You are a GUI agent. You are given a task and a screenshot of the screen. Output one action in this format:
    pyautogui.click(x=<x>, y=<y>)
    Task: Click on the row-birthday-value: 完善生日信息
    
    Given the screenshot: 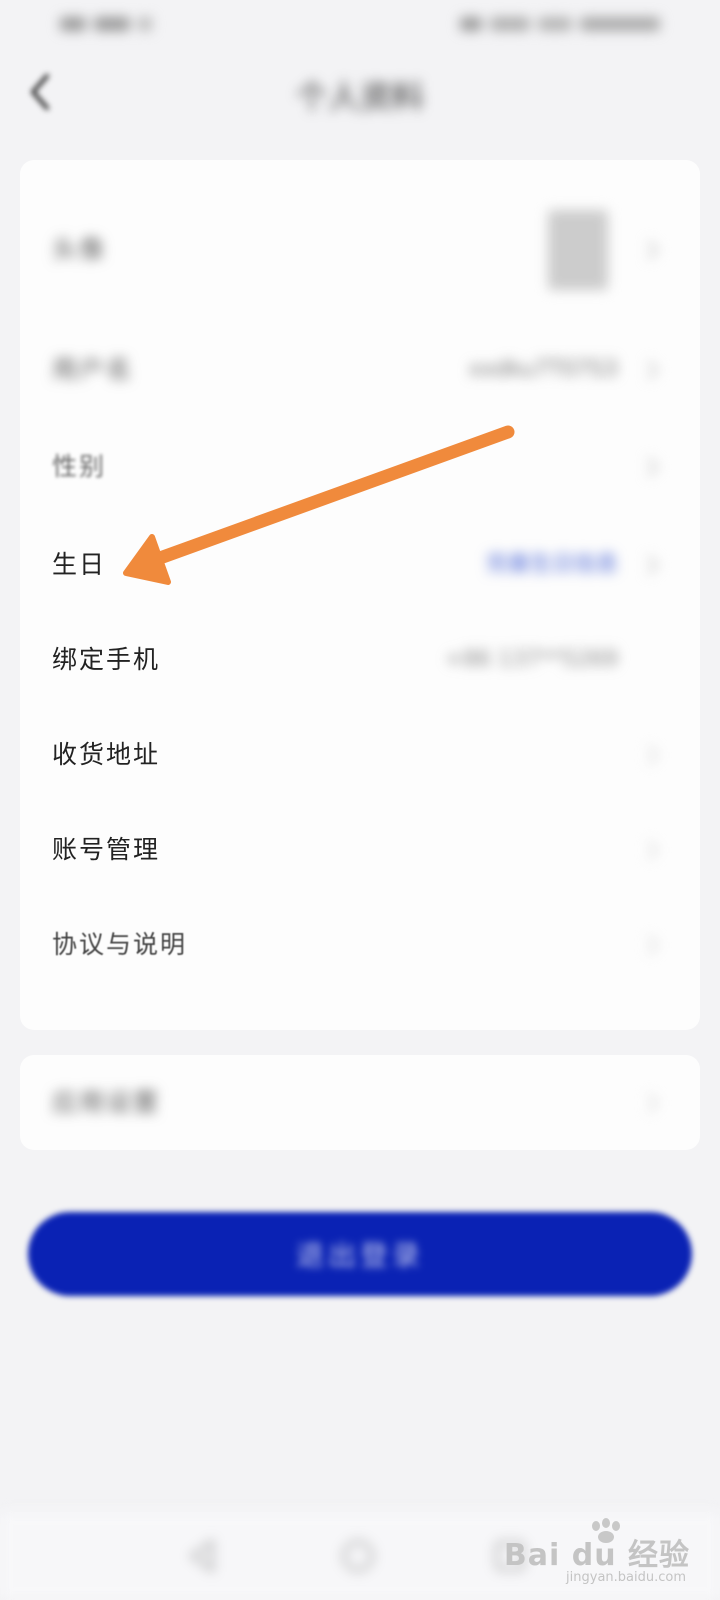 What is the action you would take?
    pyautogui.click(x=551, y=564)
    